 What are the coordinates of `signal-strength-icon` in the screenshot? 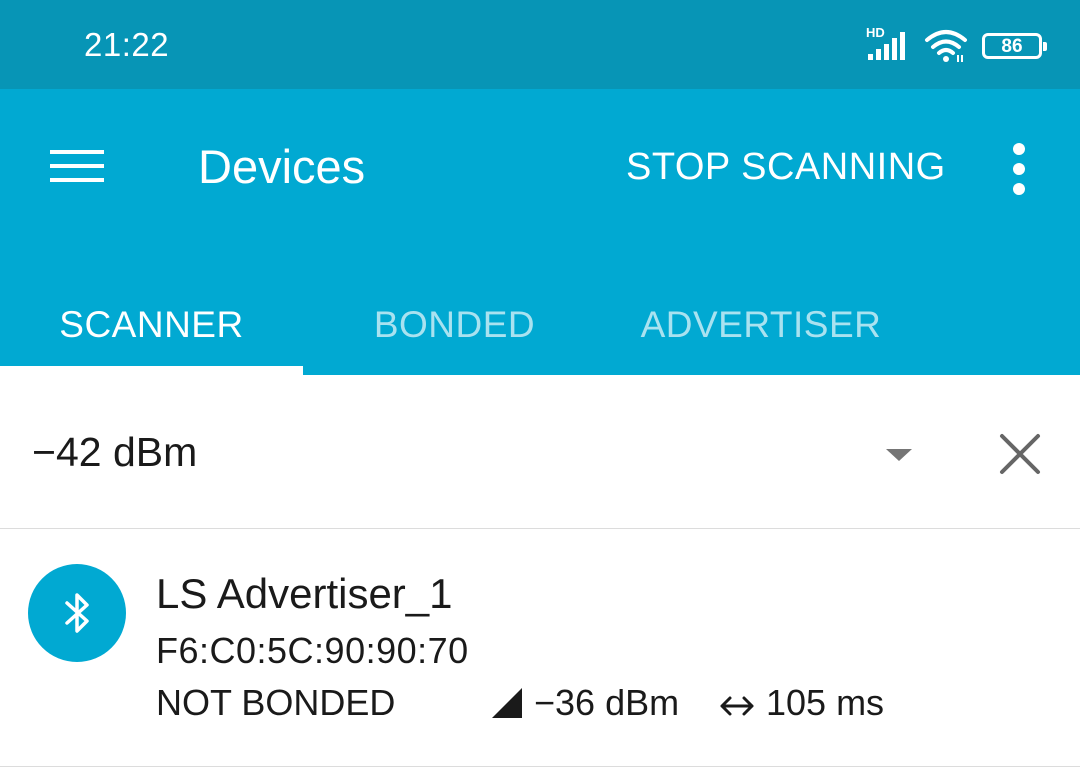 It's located at (507, 703).